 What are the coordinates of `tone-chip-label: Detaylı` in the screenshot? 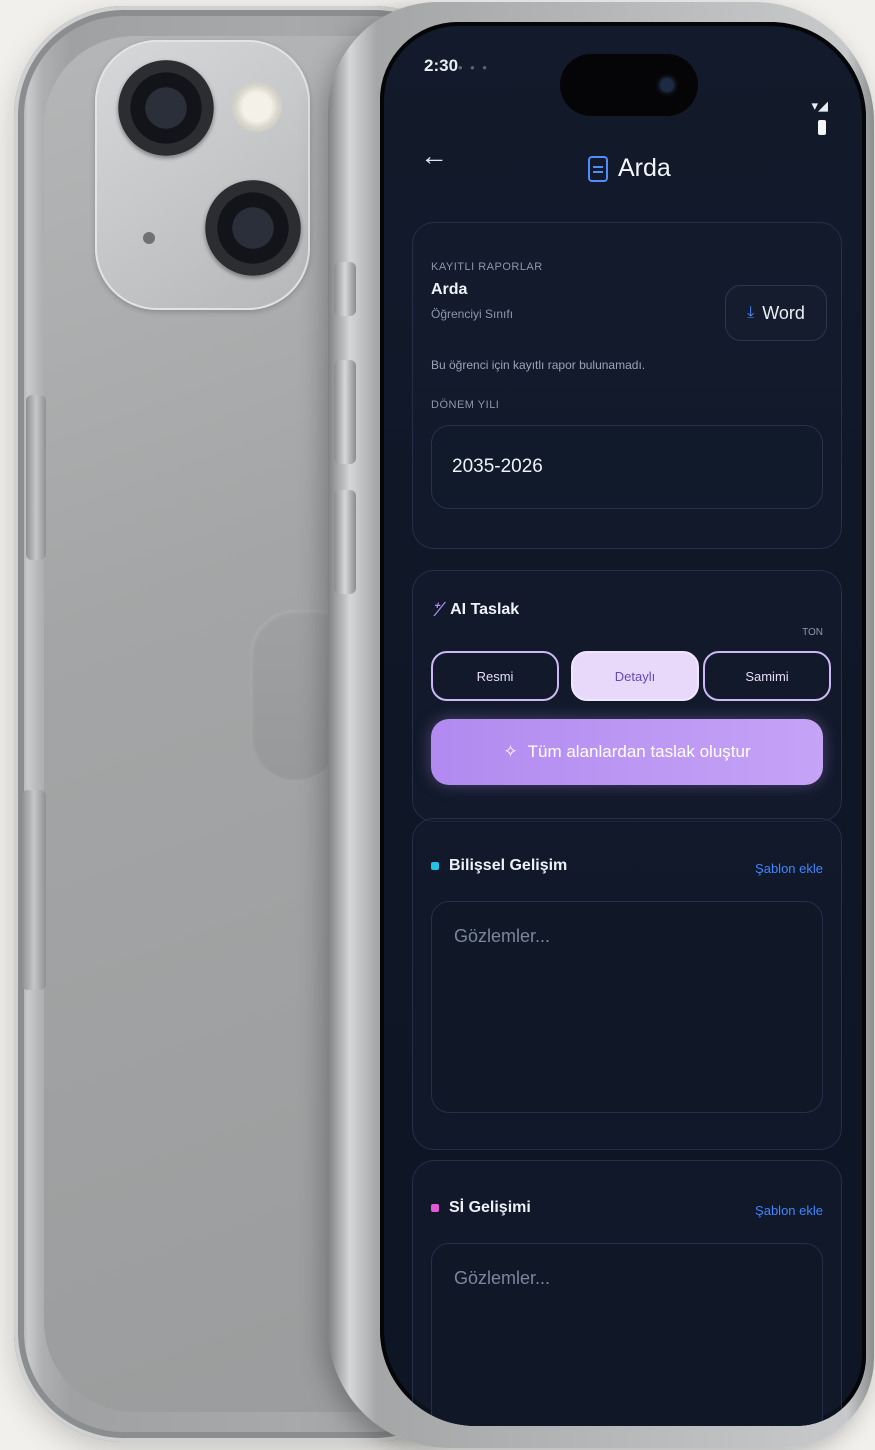 It's located at (635, 676).